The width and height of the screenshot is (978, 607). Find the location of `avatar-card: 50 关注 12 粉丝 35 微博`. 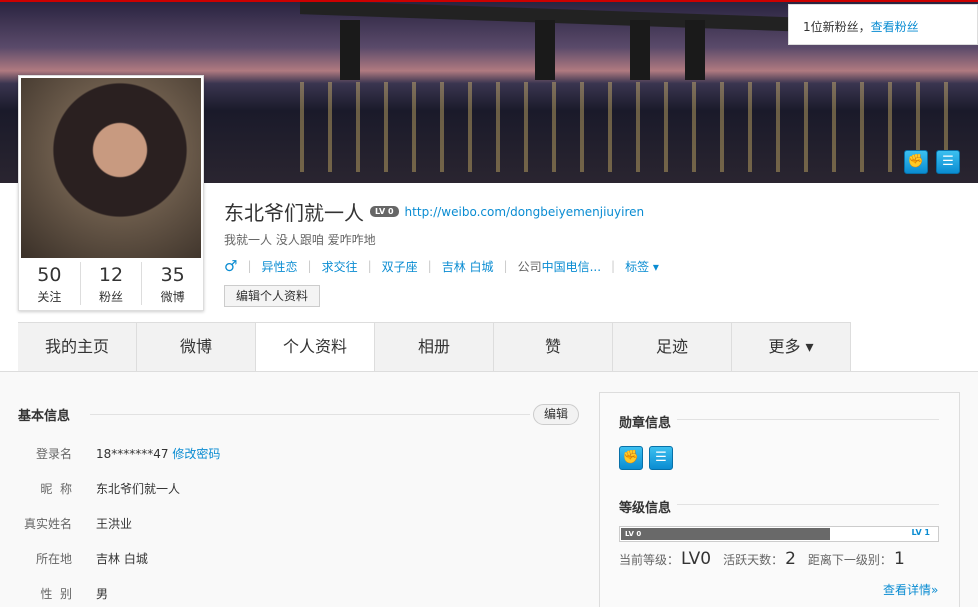

avatar-card: 50 关注 12 粉丝 35 微博 is located at coordinates (111, 193).